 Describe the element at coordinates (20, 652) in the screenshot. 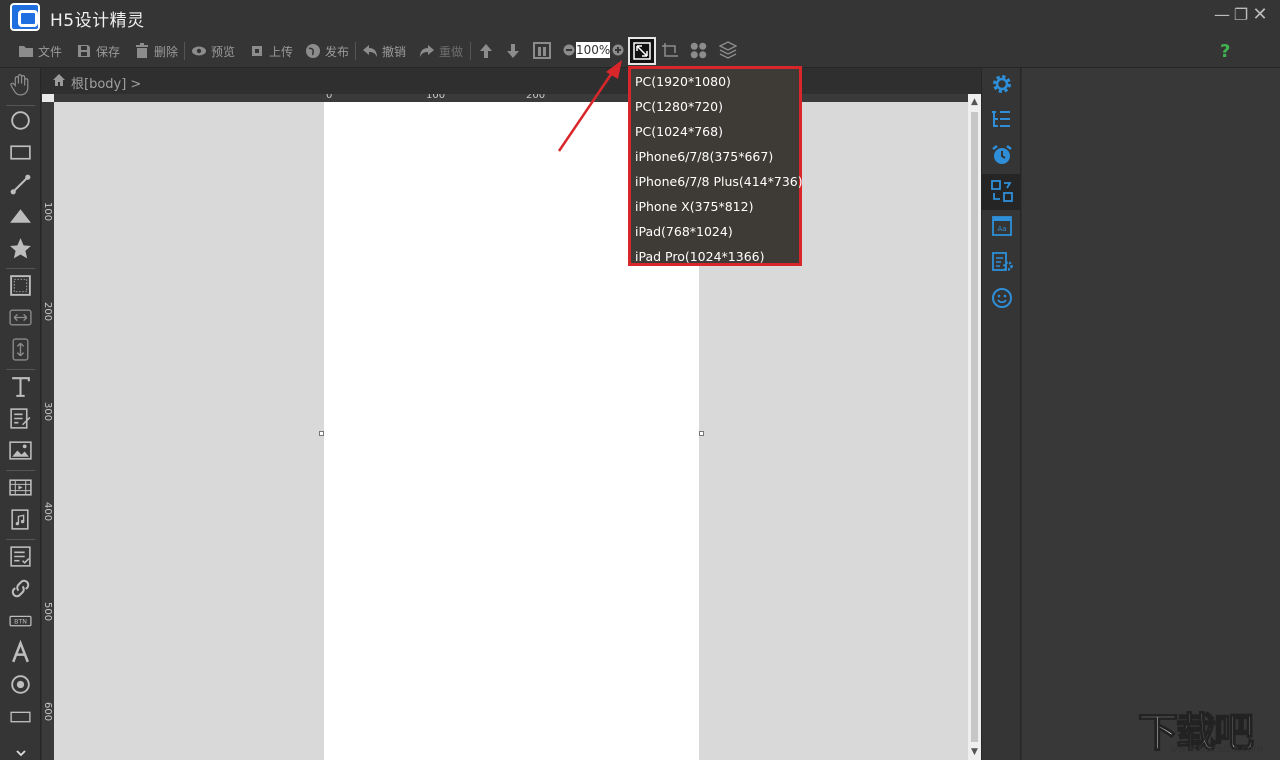

I see `font-tool-icon` at that location.